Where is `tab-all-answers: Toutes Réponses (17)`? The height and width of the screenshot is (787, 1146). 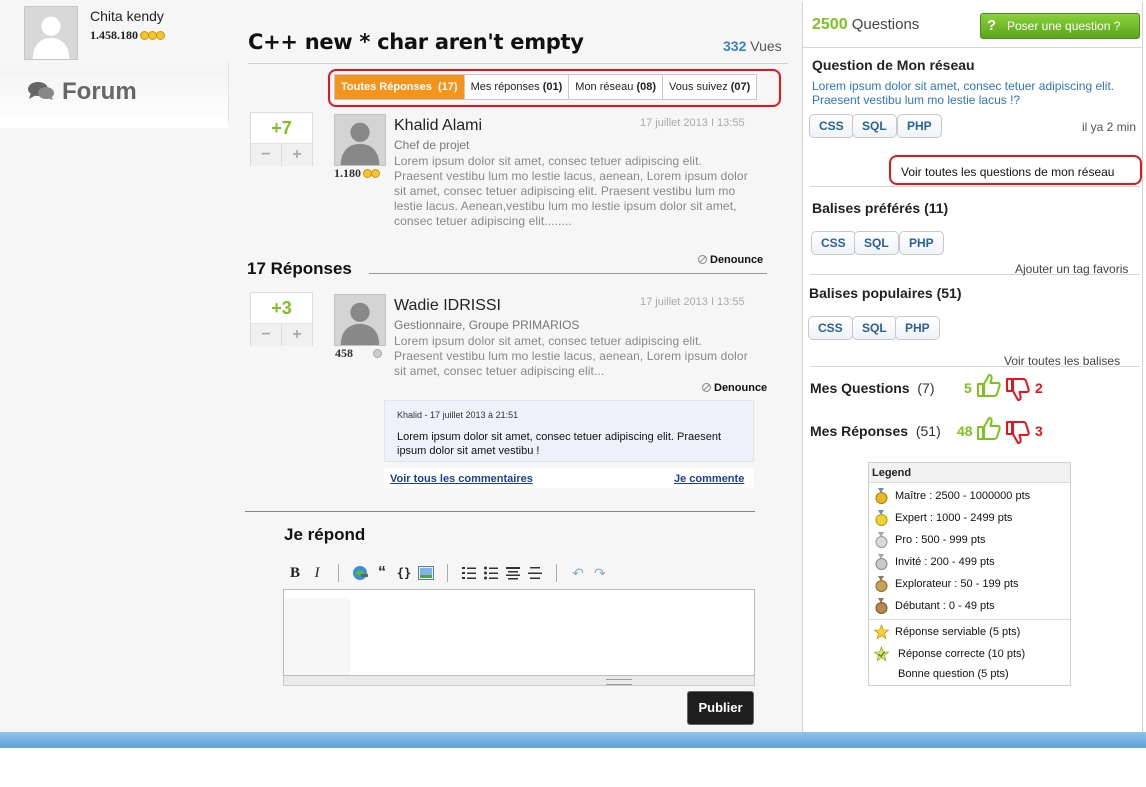
tab-all-answers: Toutes Réponses (17) is located at coordinates (400, 87).